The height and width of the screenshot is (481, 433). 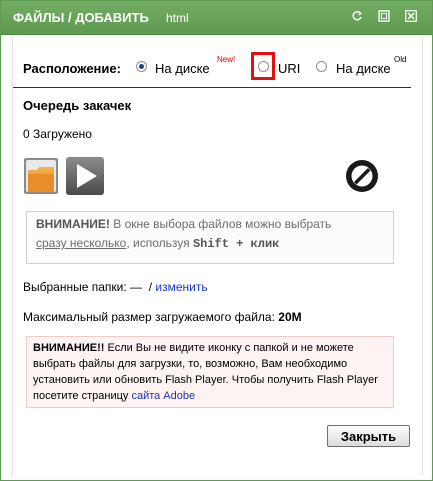 I want to click on radio-disk-new-label: На диске, so click(x=182, y=68).